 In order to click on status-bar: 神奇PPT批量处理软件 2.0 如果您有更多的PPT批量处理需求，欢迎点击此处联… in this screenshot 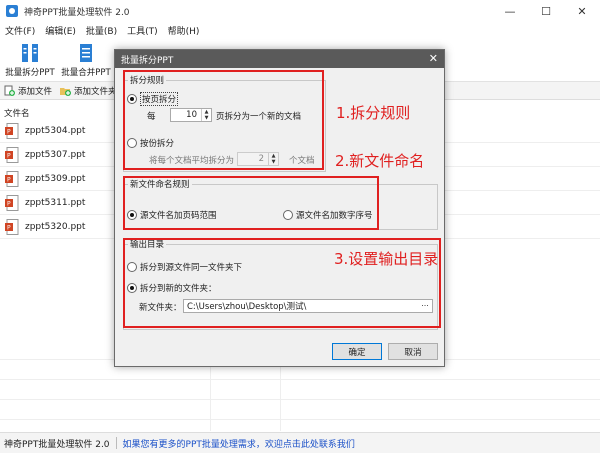, I will do `click(300, 442)`.